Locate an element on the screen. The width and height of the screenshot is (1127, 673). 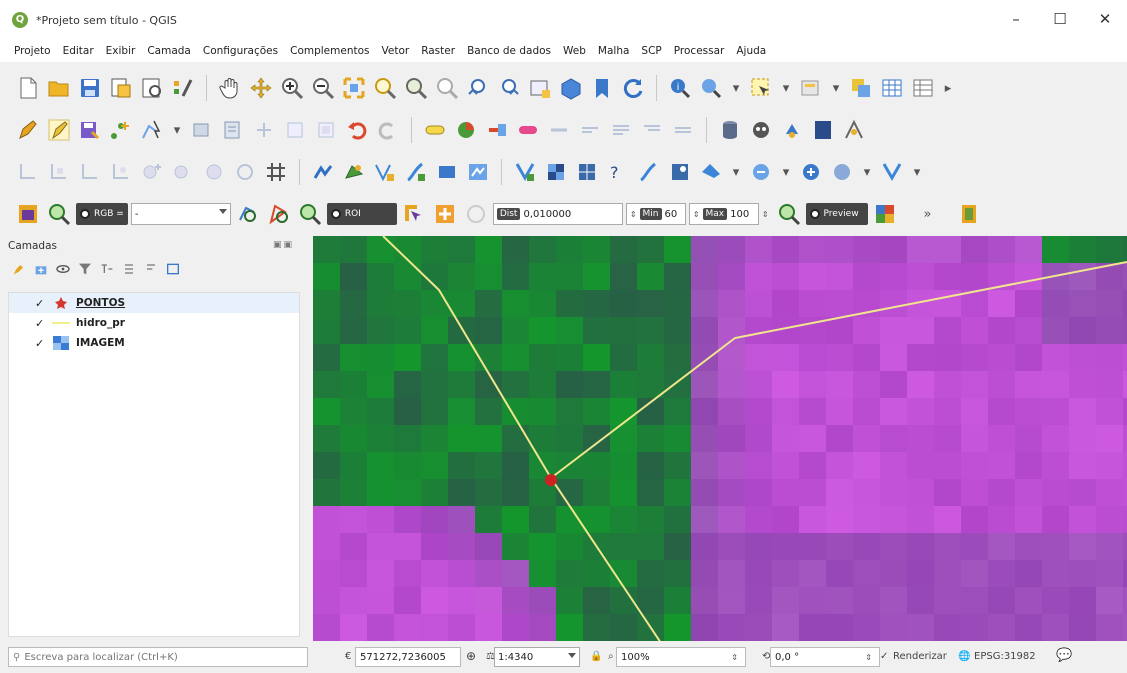
scp-tool-icon is located at coordinates (969, 214).